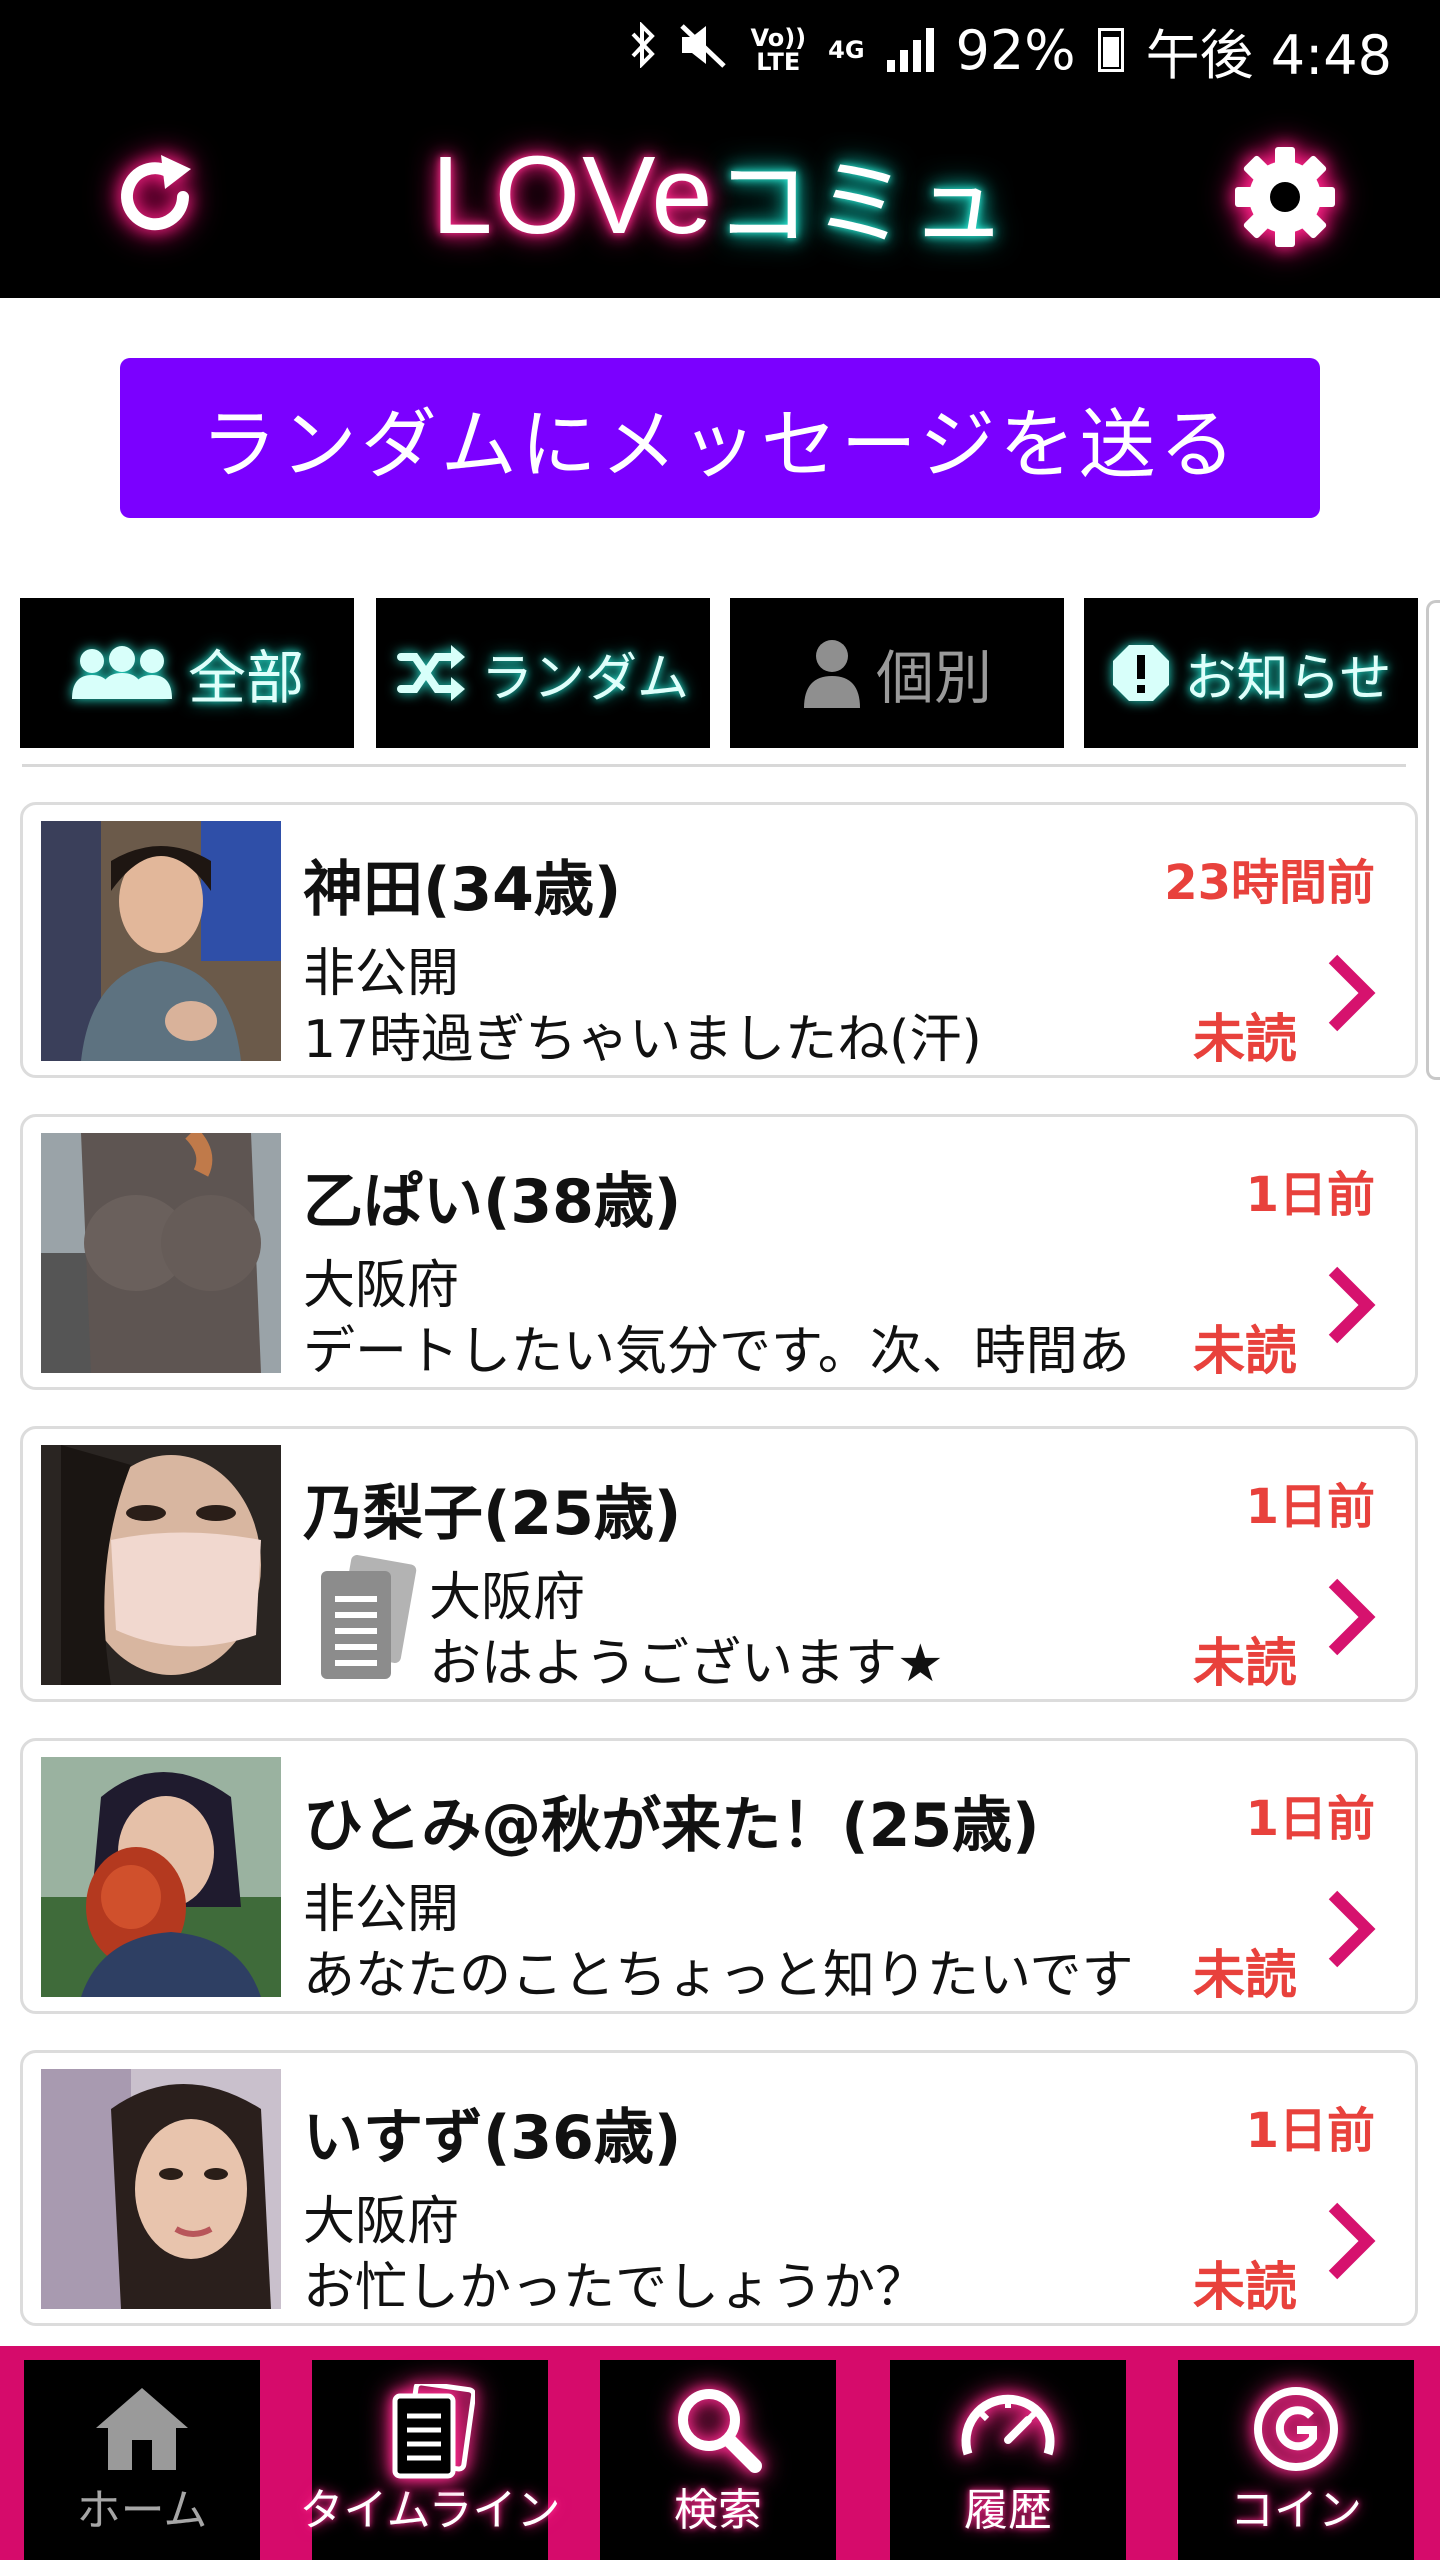  I want to click on logo-love-text: LOVe, so click(573, 195).